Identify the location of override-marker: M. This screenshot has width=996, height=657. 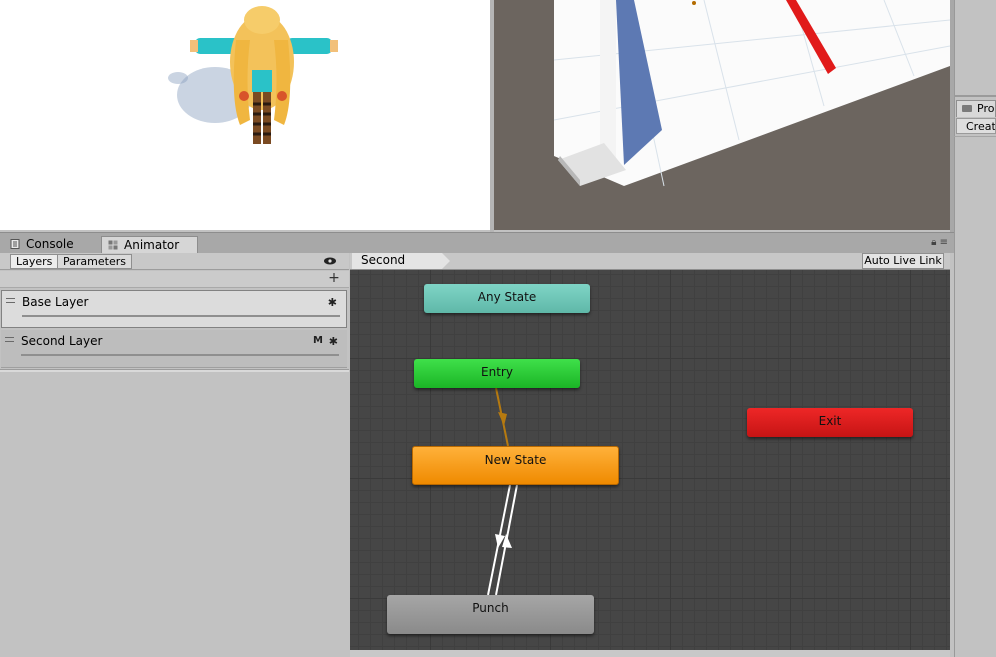
(318, 340).